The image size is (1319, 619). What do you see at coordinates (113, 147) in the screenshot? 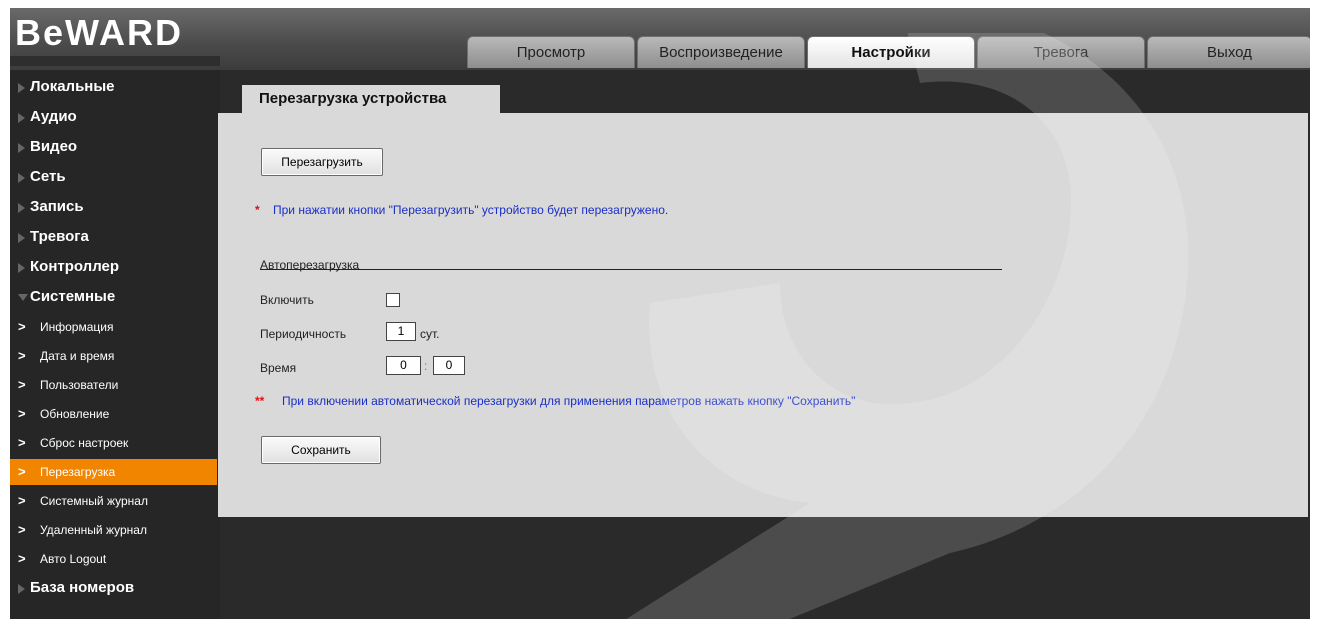
I see `sidebar-item-2: Видео` at bounding box center [113, 147].